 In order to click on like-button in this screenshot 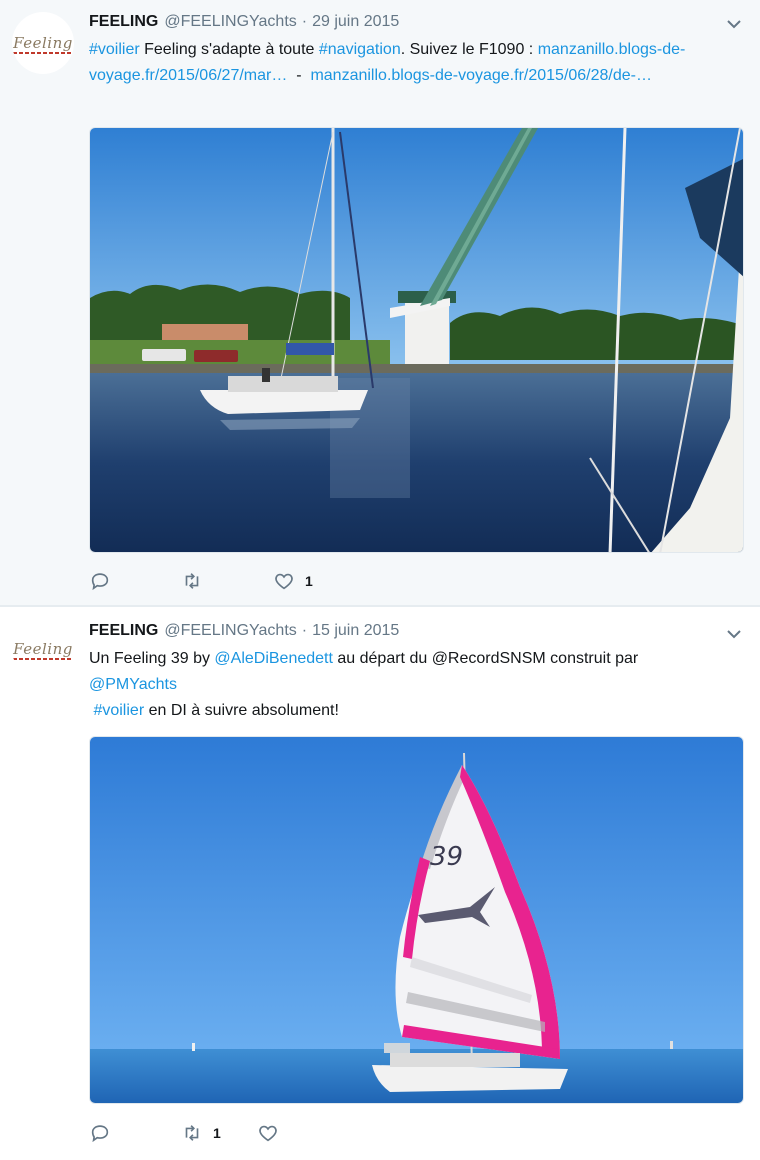, I will do `click(273, 1133)`.